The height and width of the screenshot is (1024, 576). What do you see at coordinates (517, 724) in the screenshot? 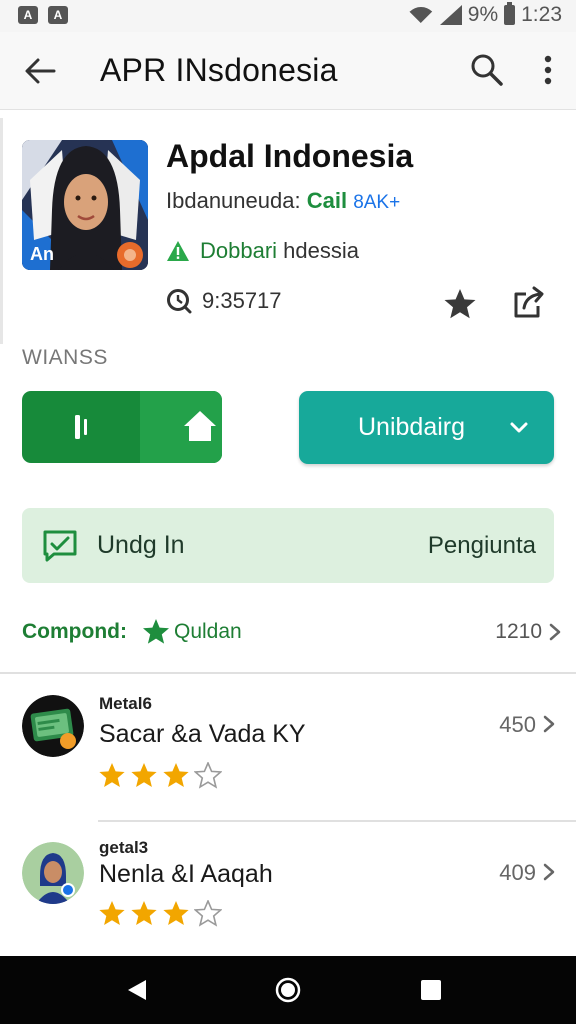
I see `review-count: 450` at bounding box center [517, 724].